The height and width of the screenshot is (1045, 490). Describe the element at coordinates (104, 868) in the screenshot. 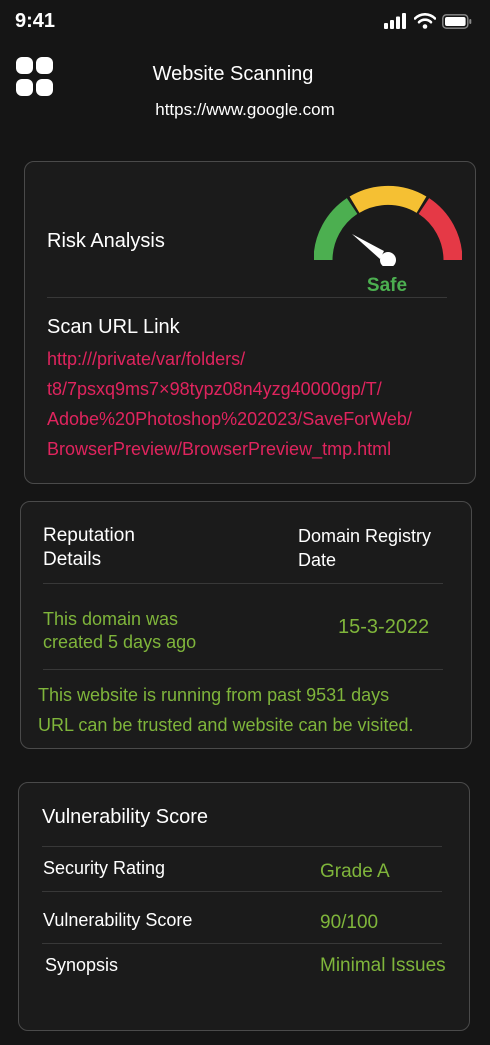

I see `security-rating-label: Security Rating` at that location.